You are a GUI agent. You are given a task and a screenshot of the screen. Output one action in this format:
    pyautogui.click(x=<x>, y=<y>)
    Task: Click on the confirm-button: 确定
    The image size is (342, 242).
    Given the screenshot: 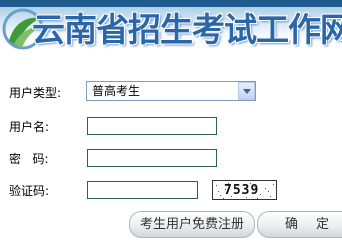 What is the action you would take?
    pyautogui.click(x=299, y=224)
    